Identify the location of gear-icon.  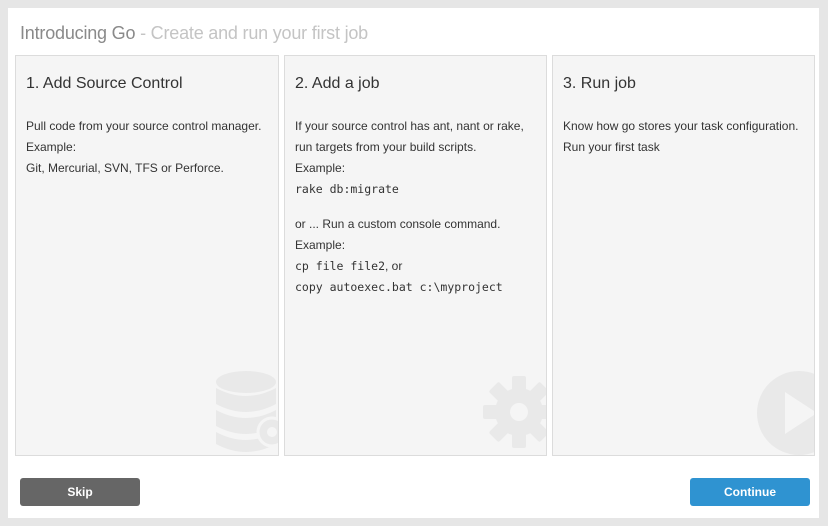
(514, 412).